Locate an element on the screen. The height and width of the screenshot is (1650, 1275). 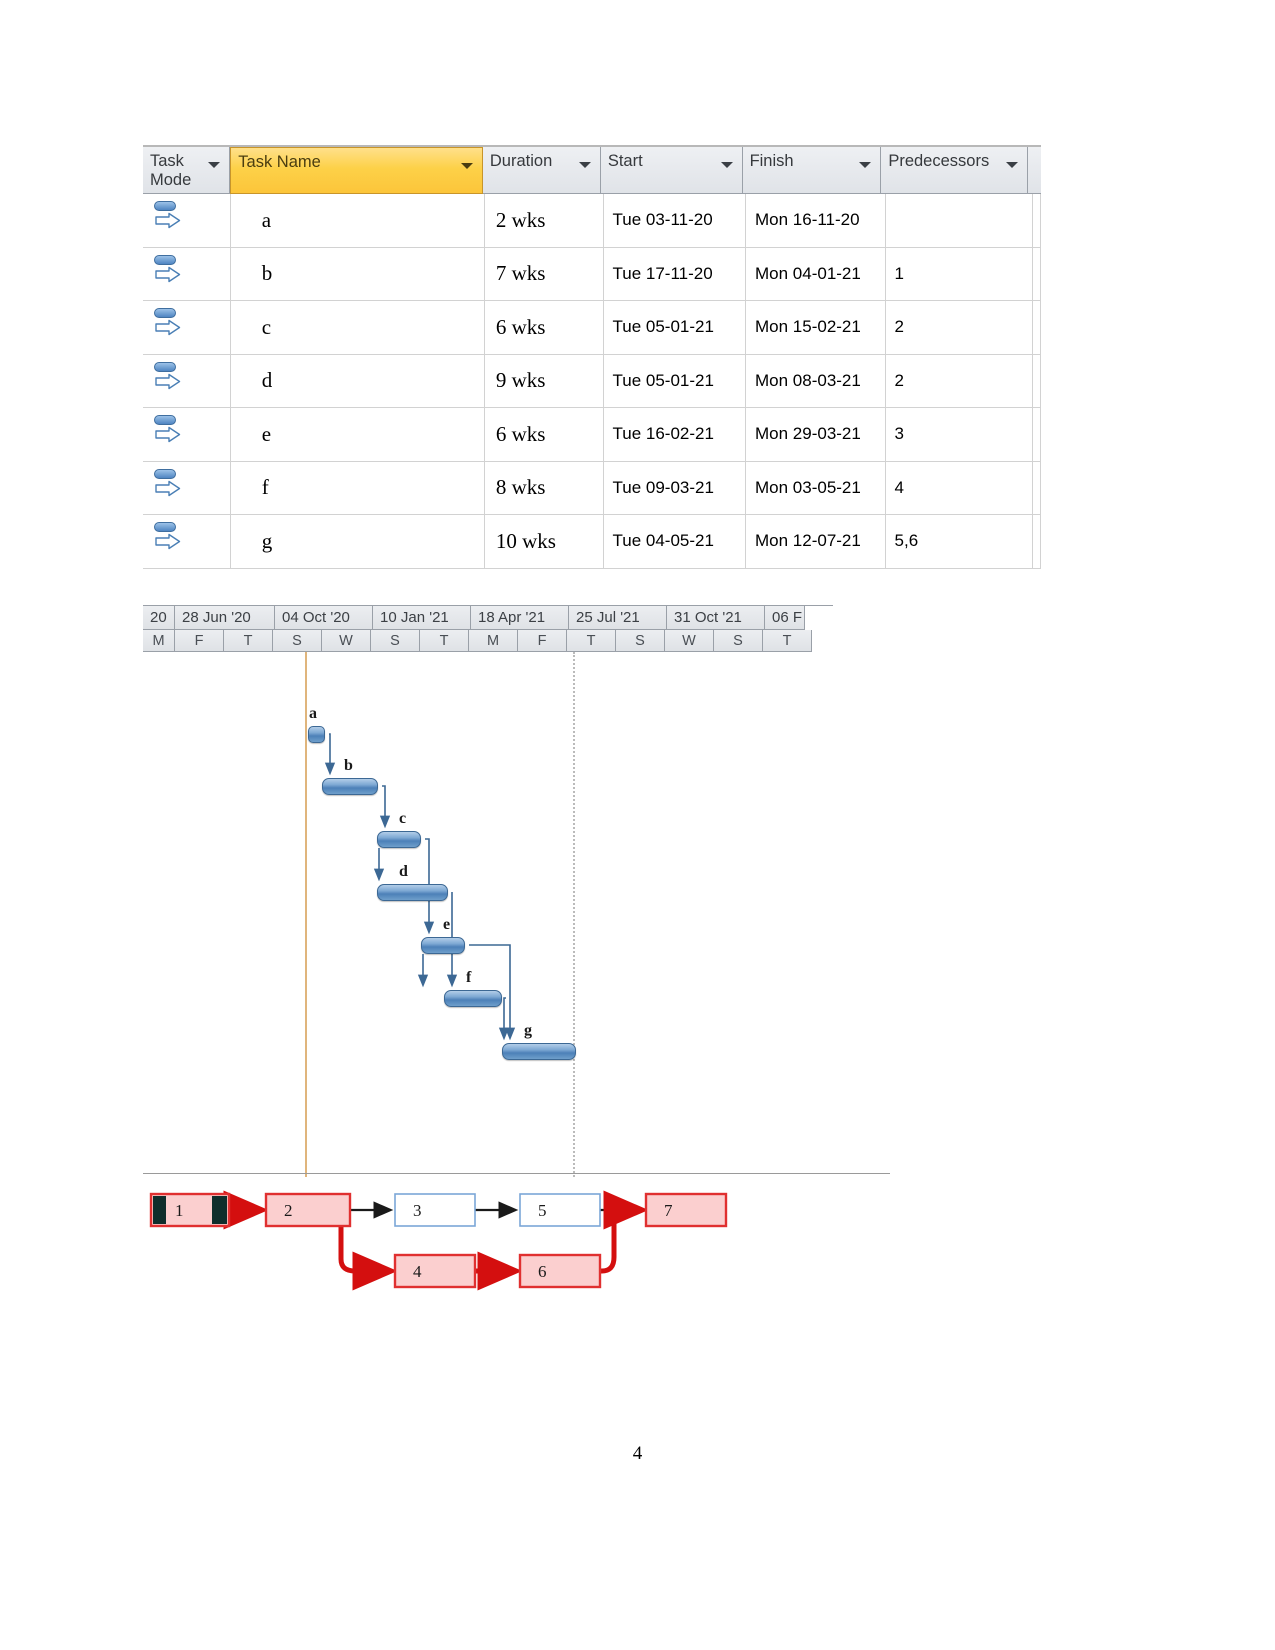
table-row: b7 wks Tue 17-11-20 Mon 04-01-21 1 is located at coordinates (592, 274).